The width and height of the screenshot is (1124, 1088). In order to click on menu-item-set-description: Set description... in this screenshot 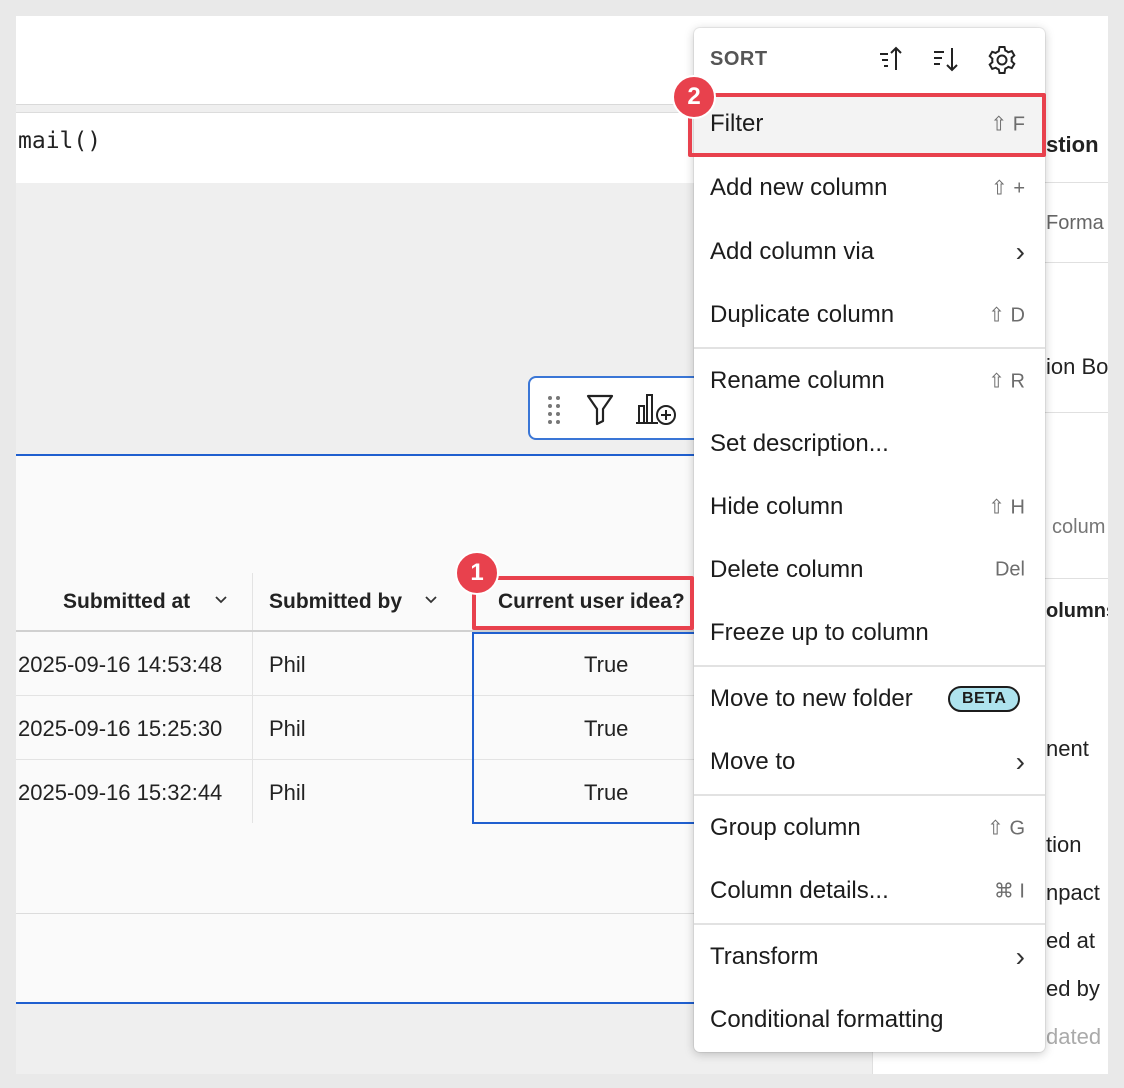, I will do `click(869, 444)`.